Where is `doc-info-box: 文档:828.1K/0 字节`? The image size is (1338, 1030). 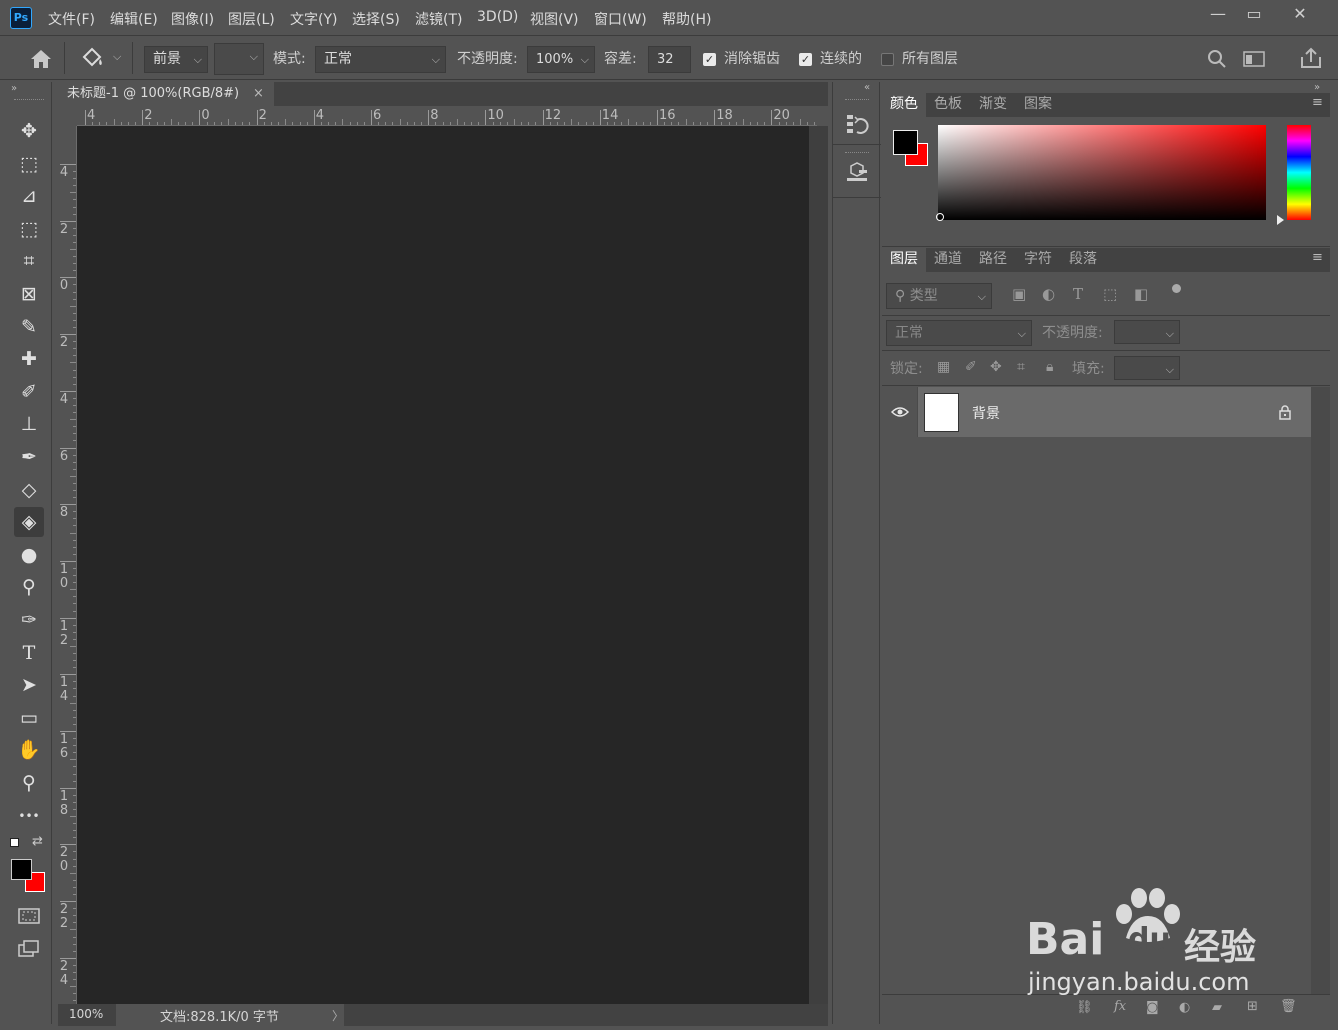 doc-info-box: 文档:828.1K/0 字节 is located at coordinates (230, 1015).